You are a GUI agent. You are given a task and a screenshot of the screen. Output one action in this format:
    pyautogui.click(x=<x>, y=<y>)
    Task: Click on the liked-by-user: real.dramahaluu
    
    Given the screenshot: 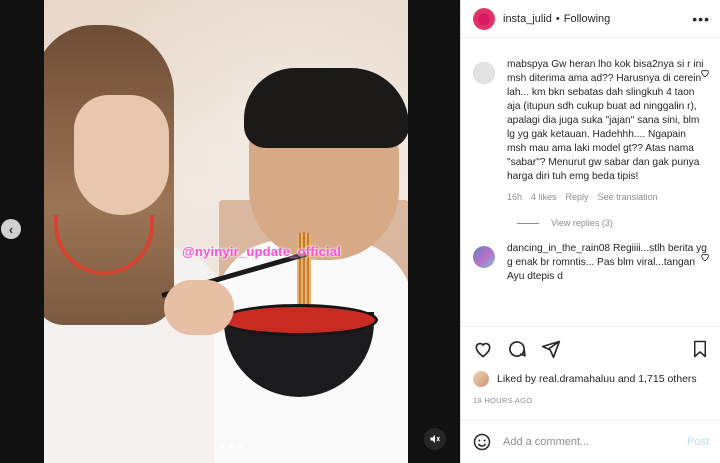 What is the action you would take?
    pyautogui.click(x=577, y=379)
    